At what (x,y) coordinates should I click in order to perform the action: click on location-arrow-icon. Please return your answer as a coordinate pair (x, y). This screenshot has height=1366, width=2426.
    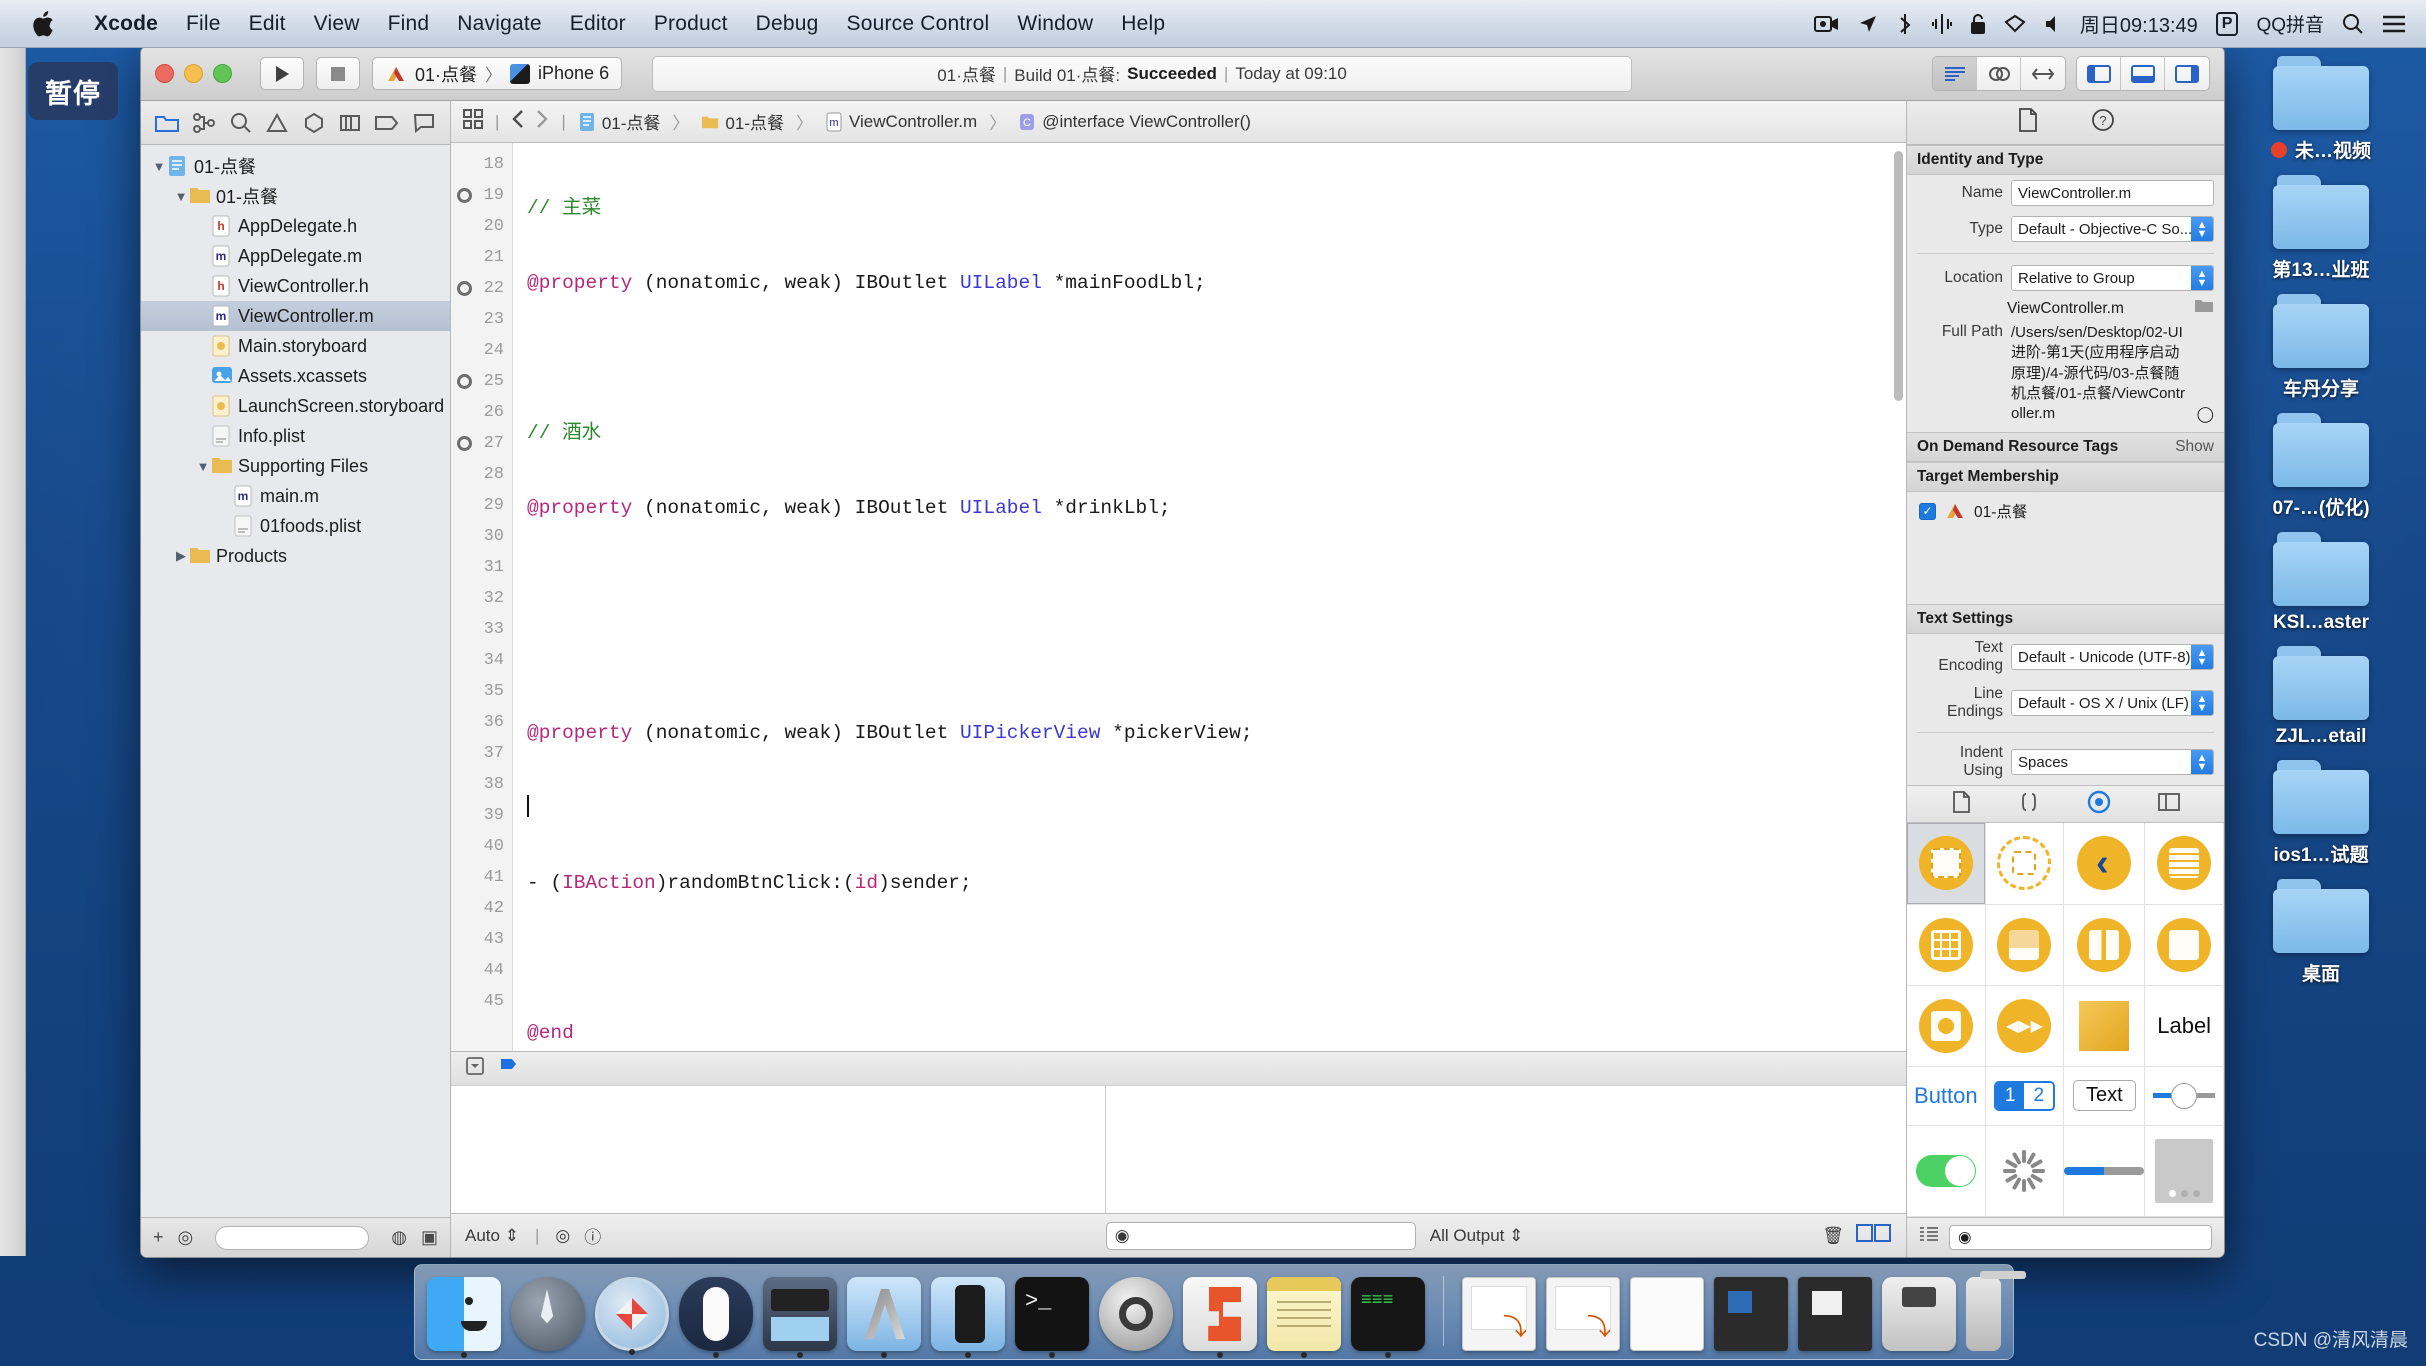
    Looking at the image, I should click on (1868, 24).